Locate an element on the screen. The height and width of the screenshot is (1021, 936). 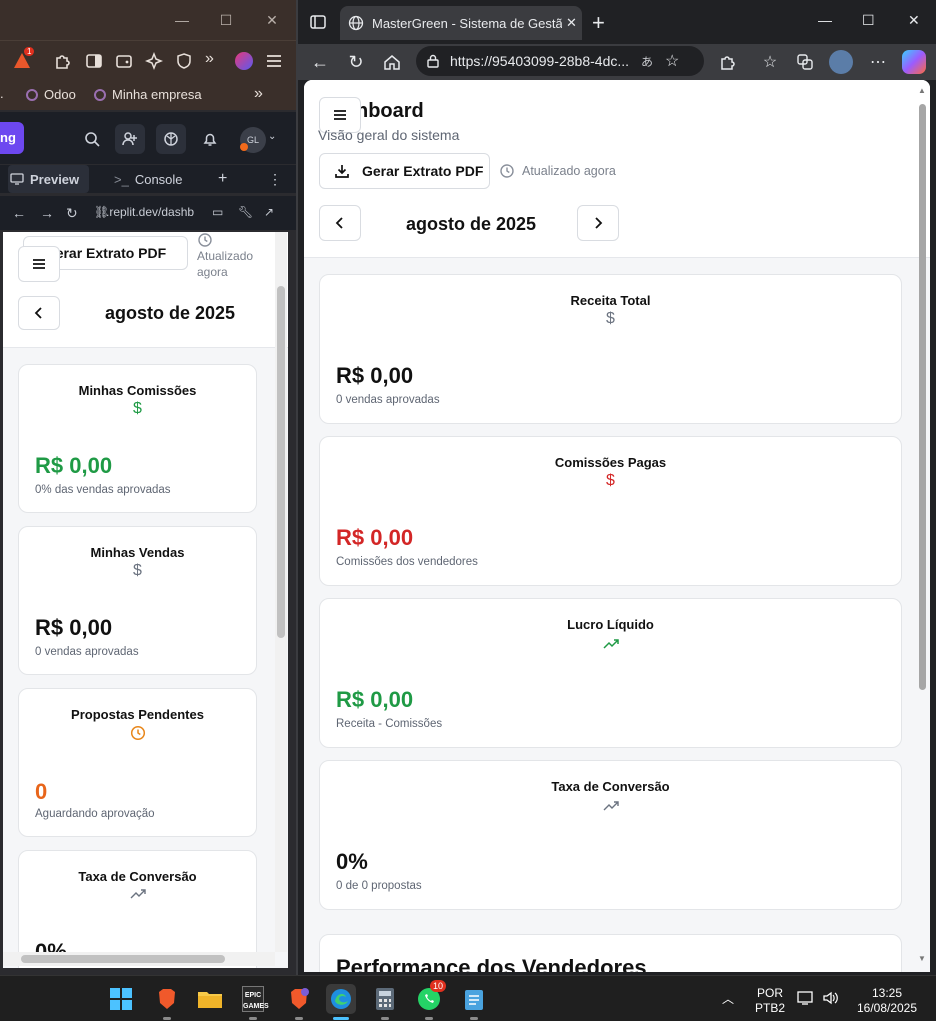
read-aloud-icon: あ is located at coordinates (647, 61).